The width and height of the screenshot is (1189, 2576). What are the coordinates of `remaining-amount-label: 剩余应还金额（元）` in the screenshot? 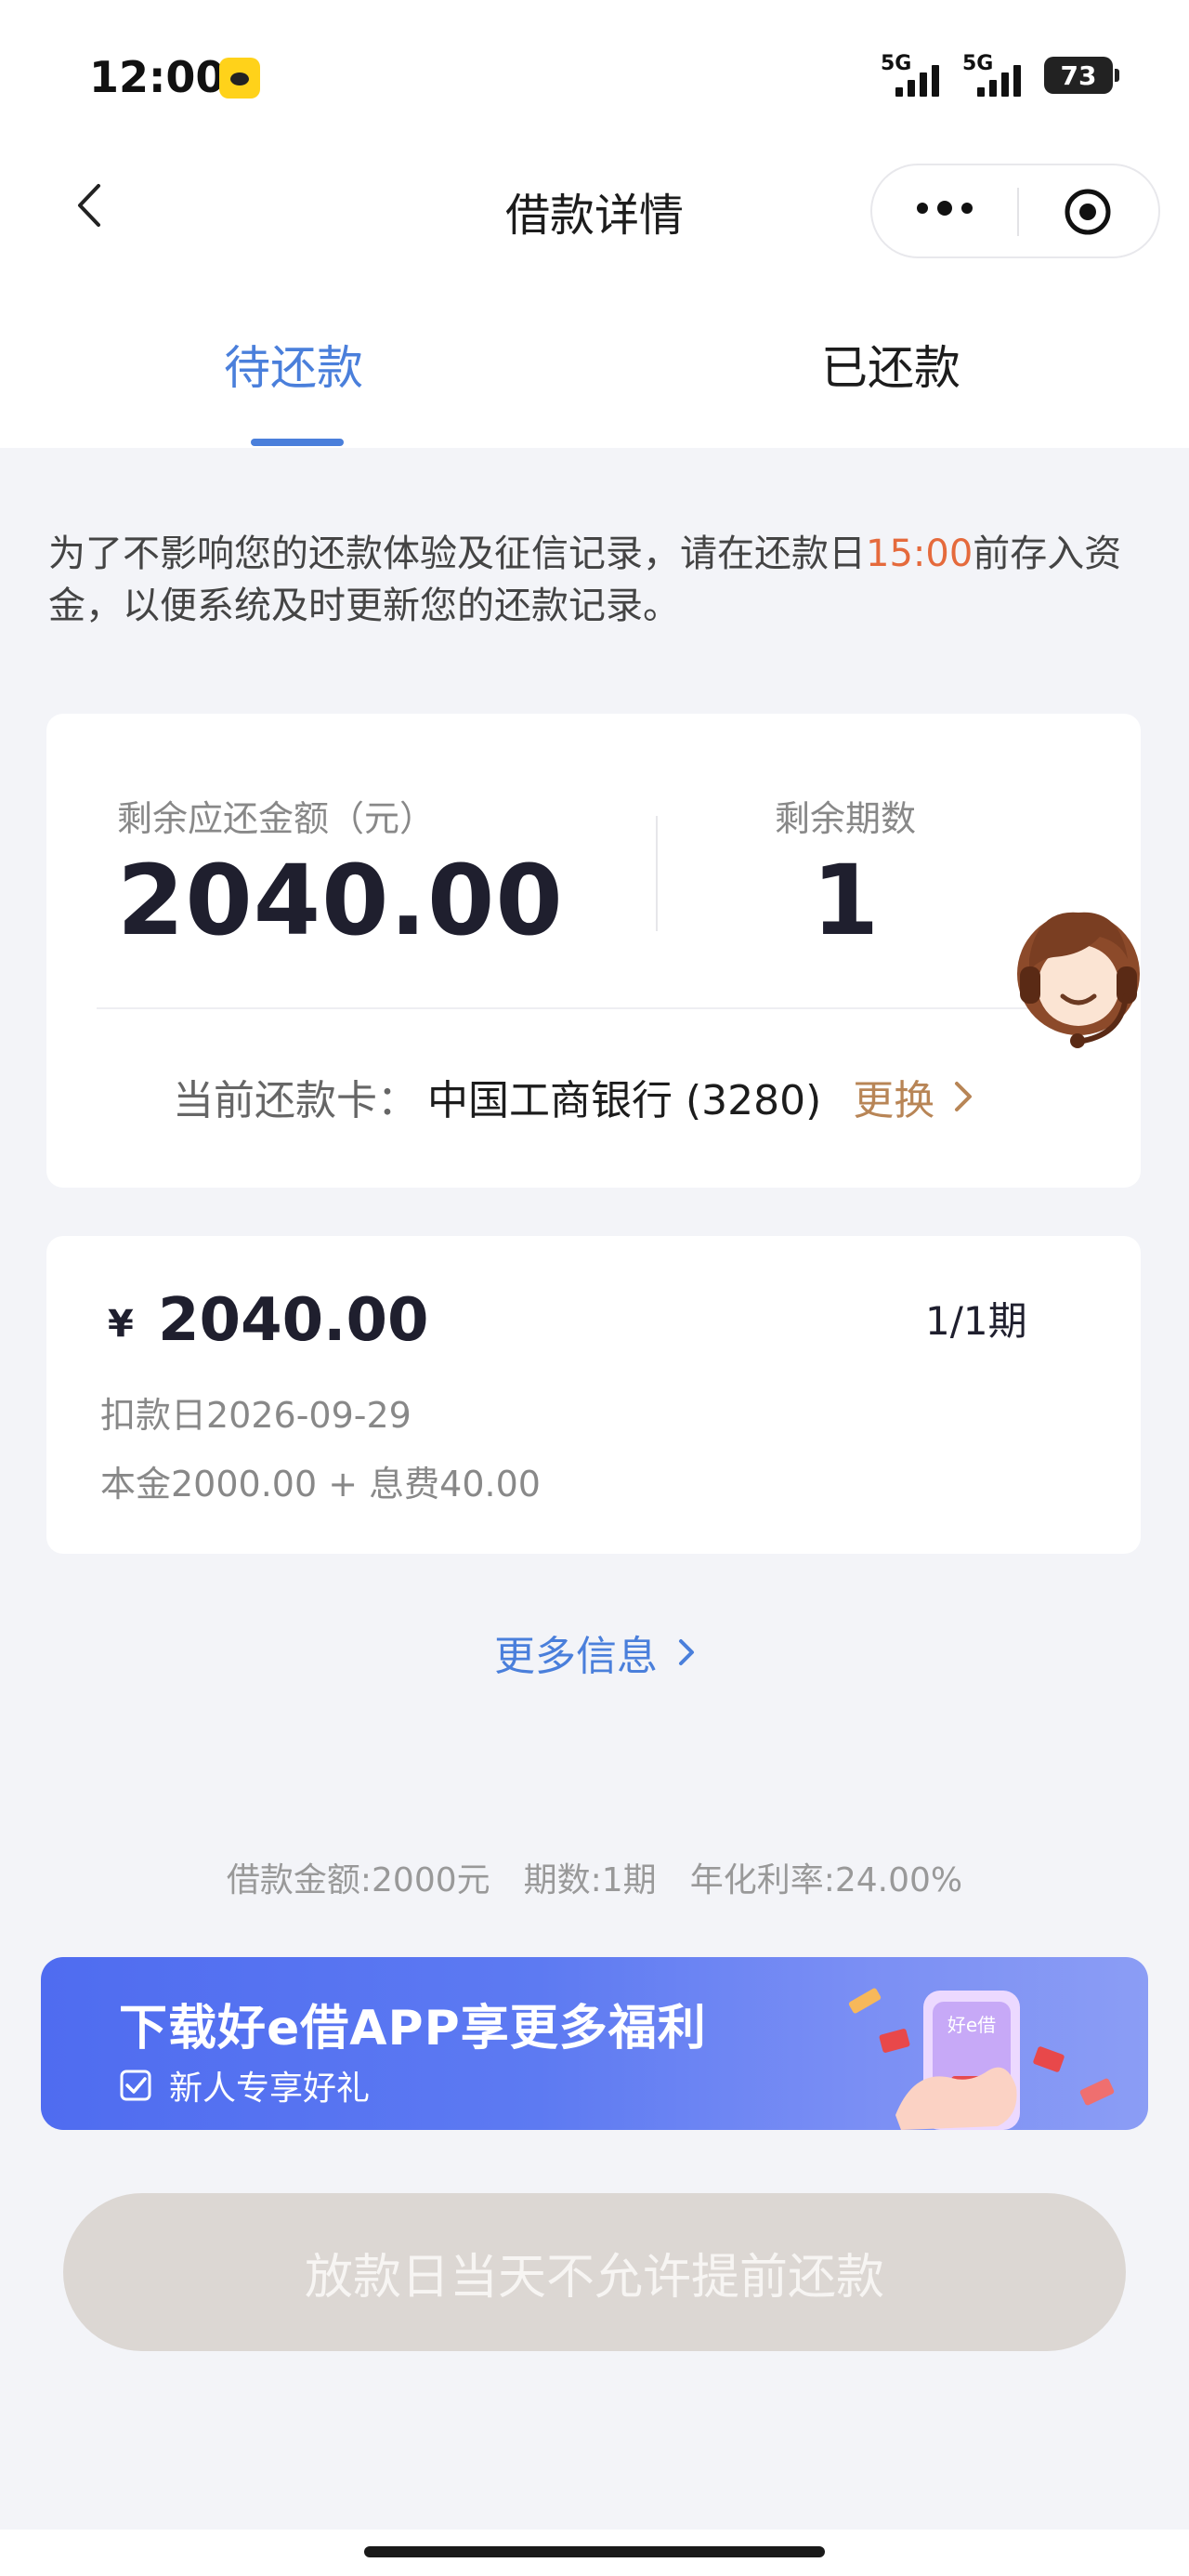 It's located at (277, 818).